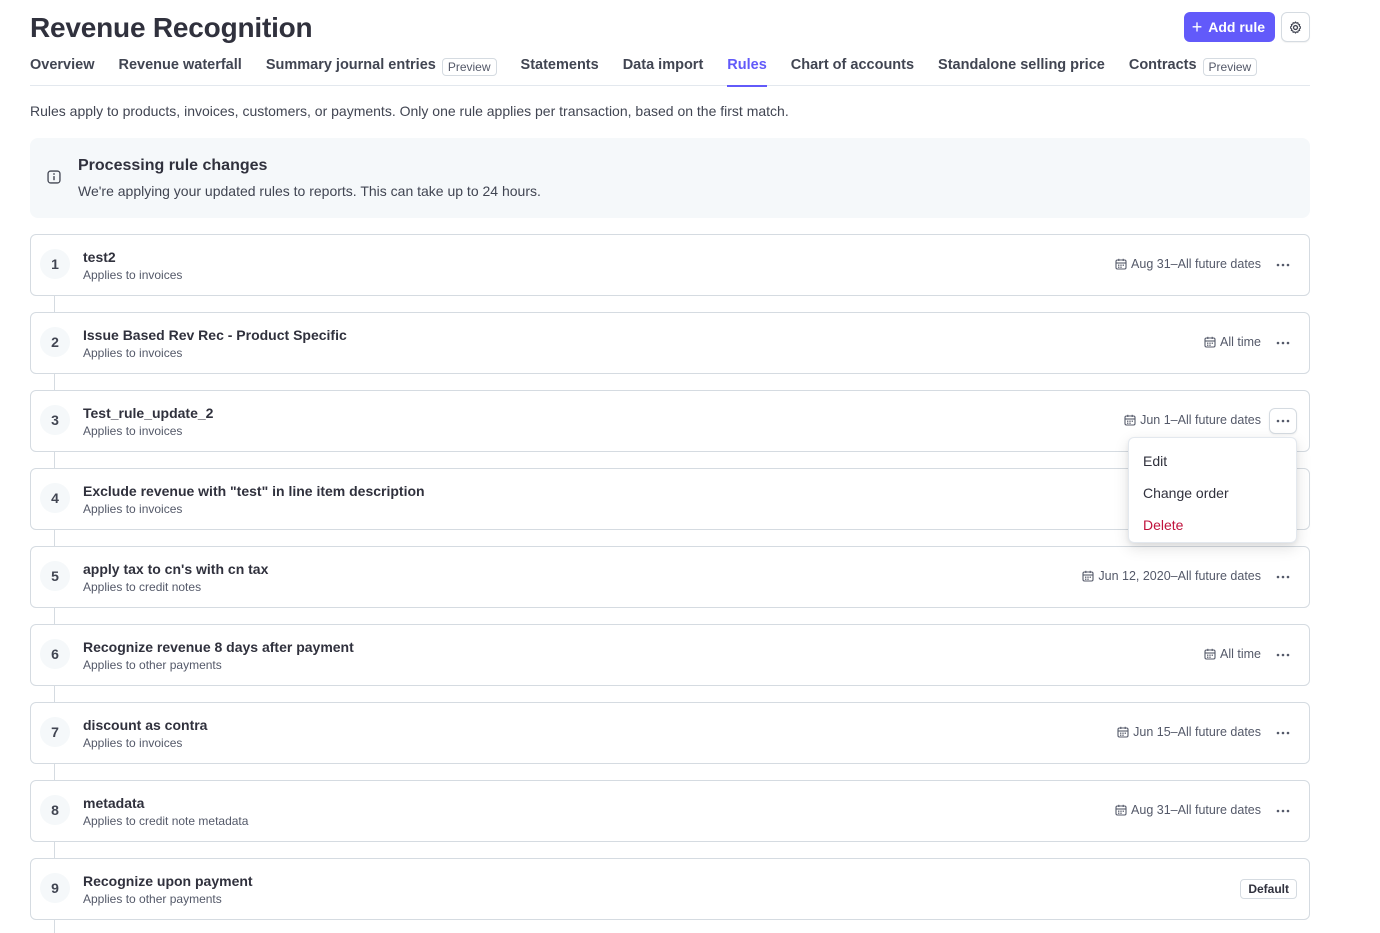  What do you see at coordinates (1229, 27) in the screenshot?
I see `add-rule-button: + Add rule` at bounding box center [1229, 27].